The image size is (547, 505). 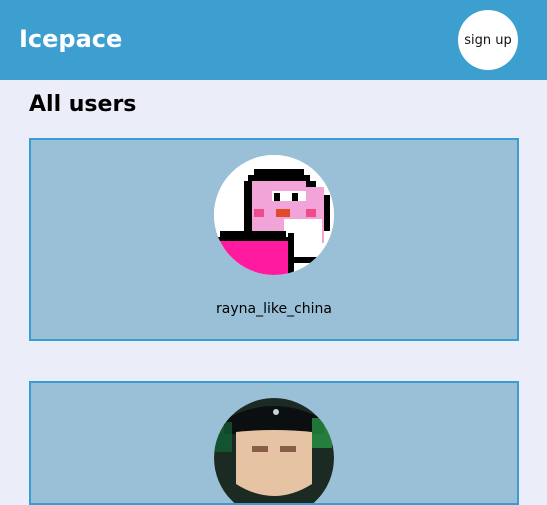 I want to click on username: rayna_like_china, so click(x=274, y=309).